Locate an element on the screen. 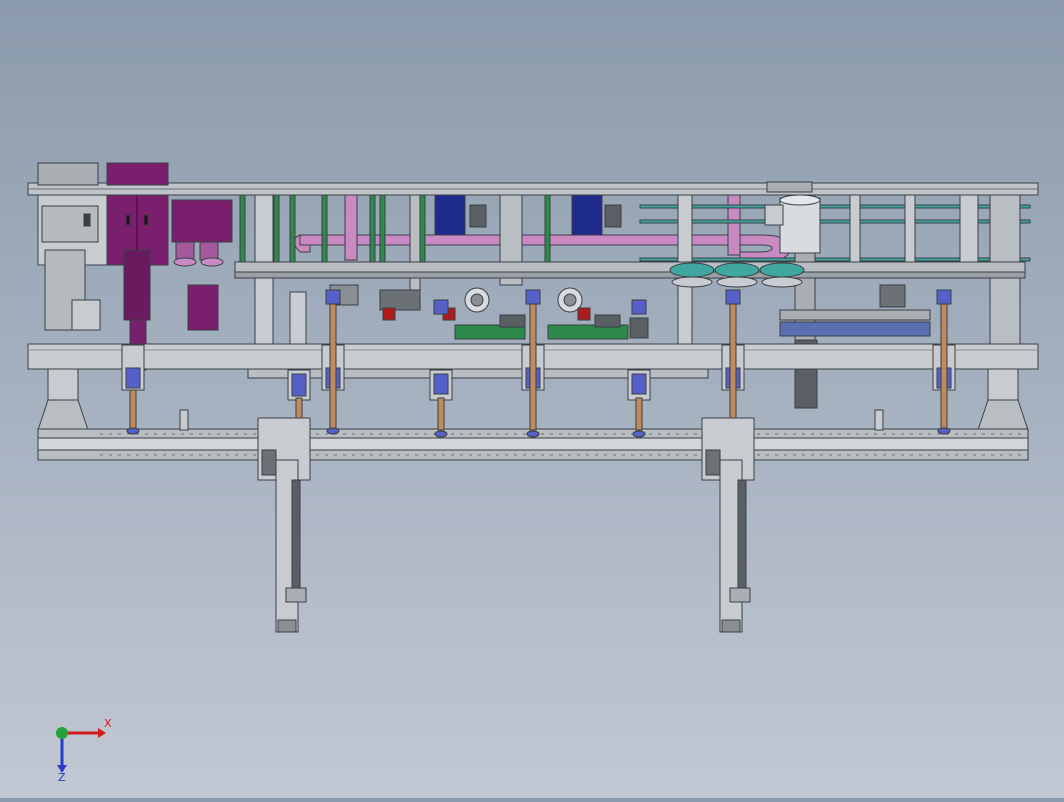  axis-triad: X Z is located at coordinates (80, 750).